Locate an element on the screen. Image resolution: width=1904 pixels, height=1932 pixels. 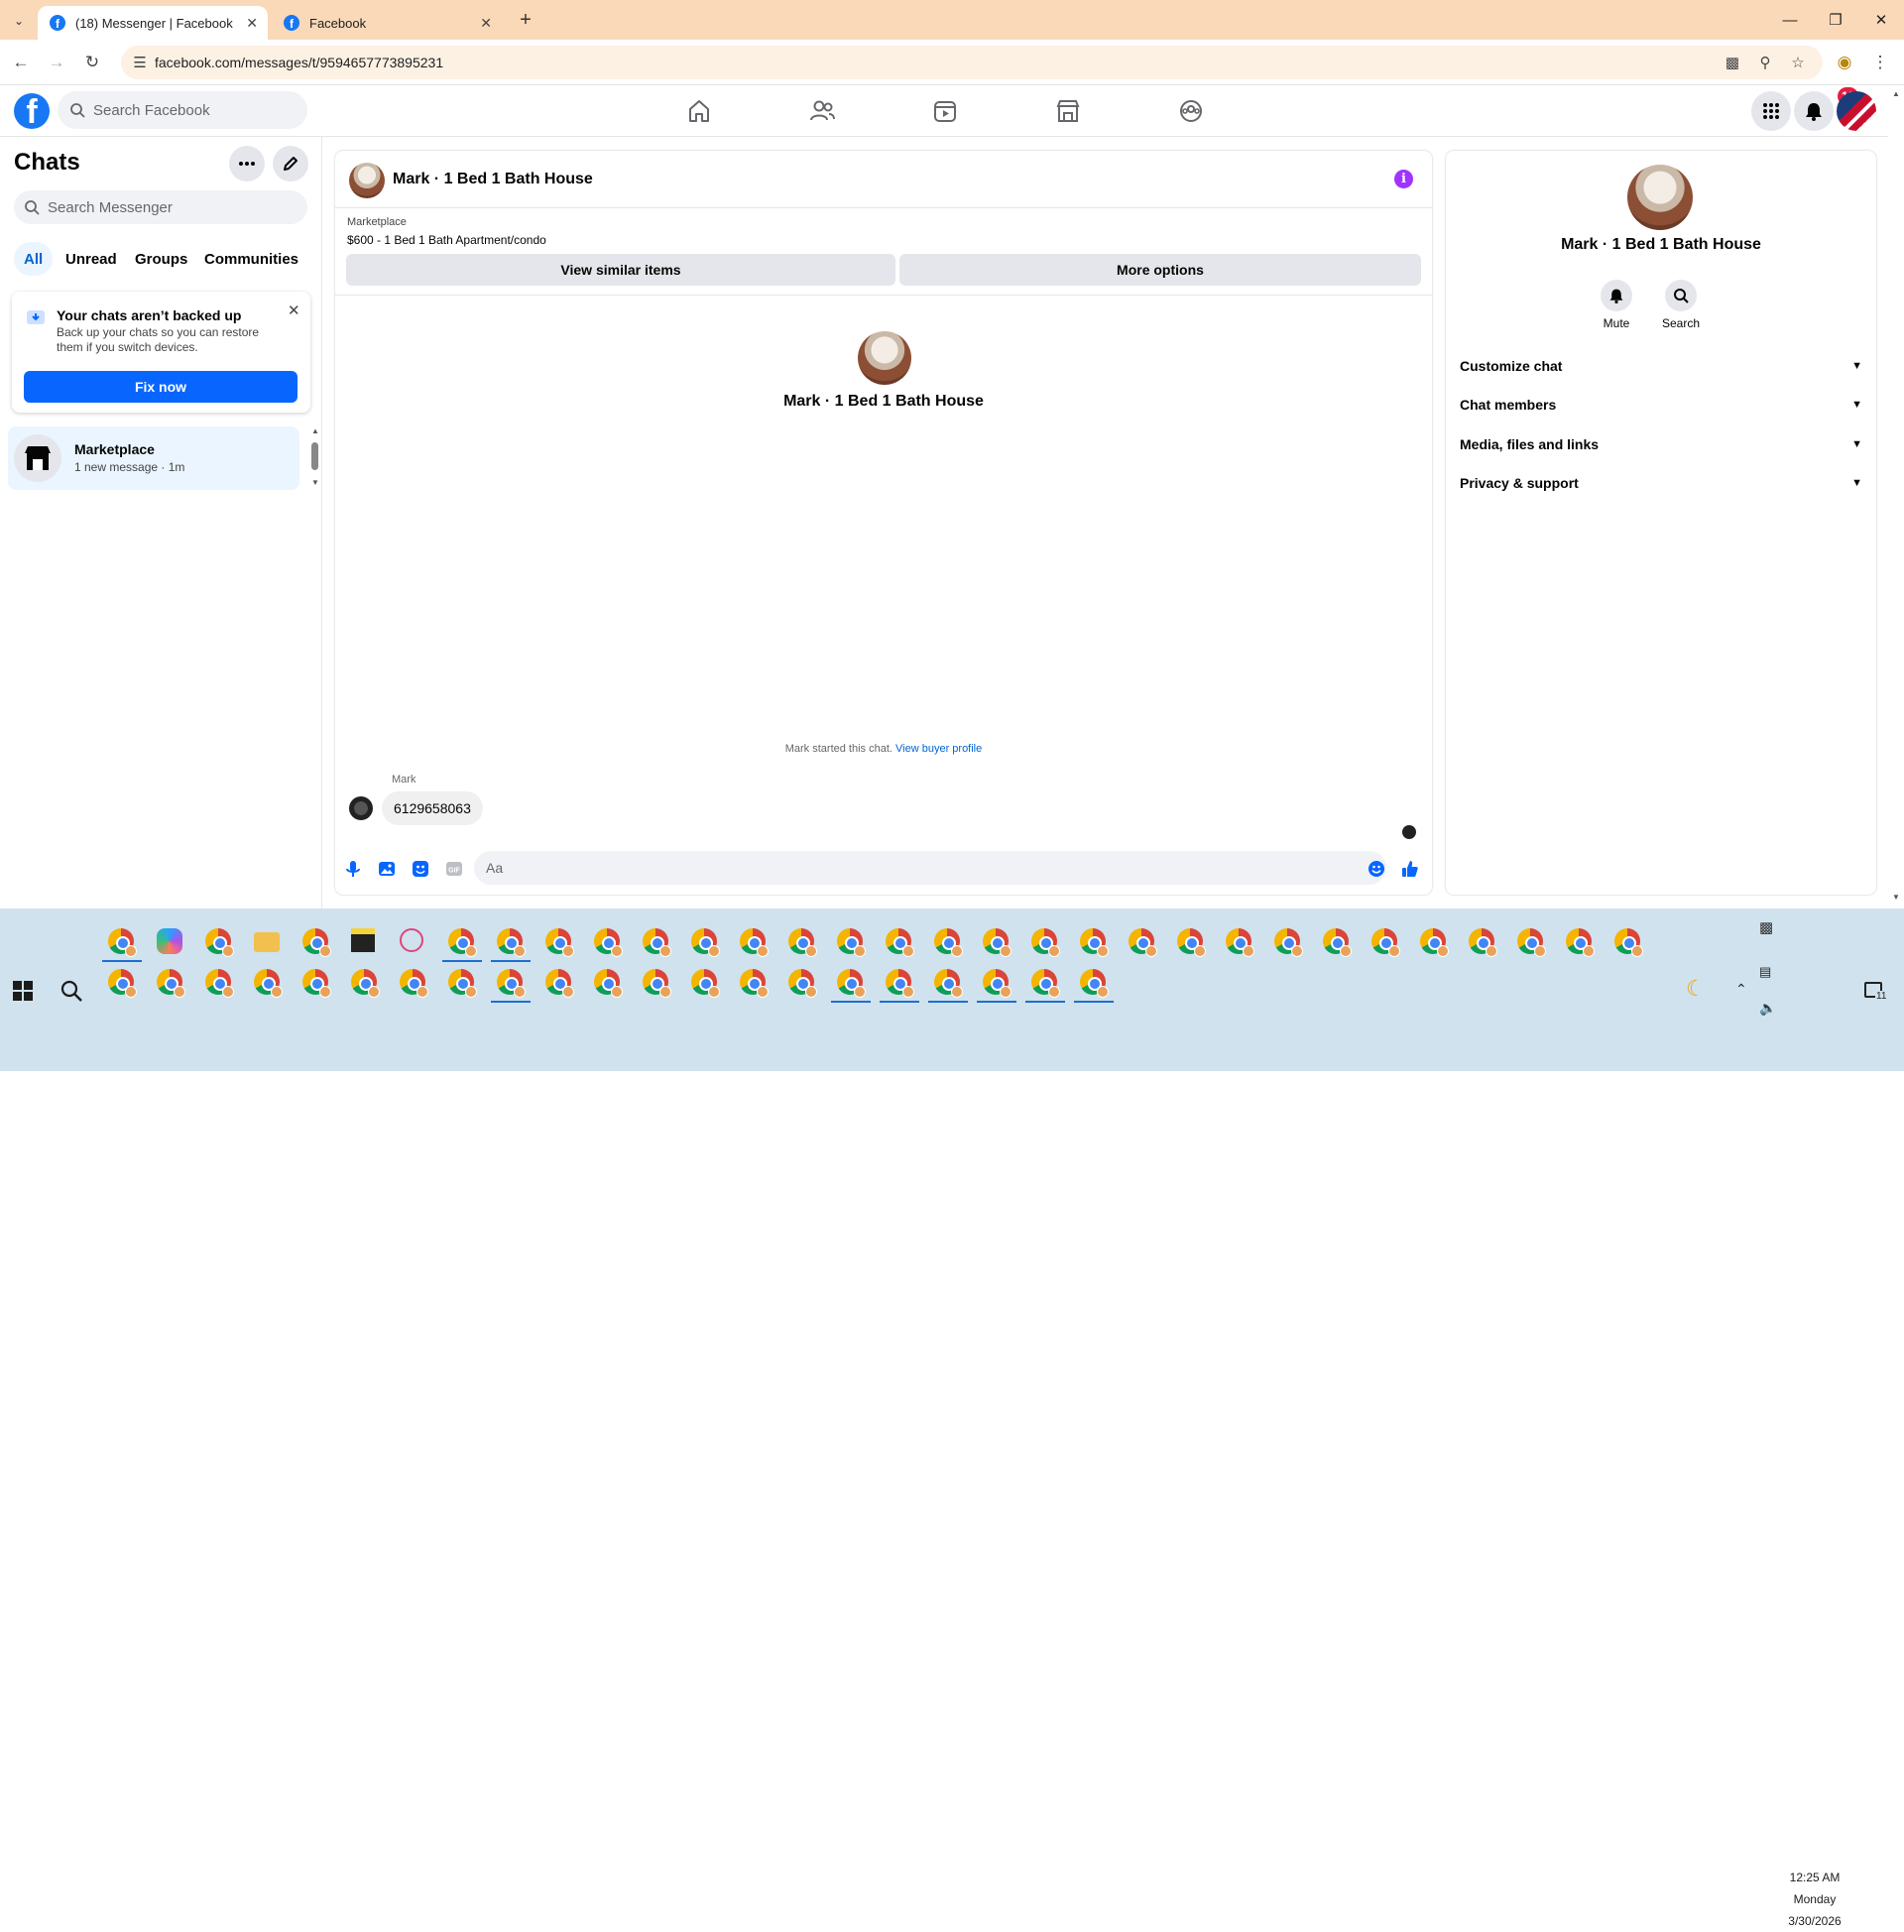
sticky-notes-icon is located at coordinates (365, 942).